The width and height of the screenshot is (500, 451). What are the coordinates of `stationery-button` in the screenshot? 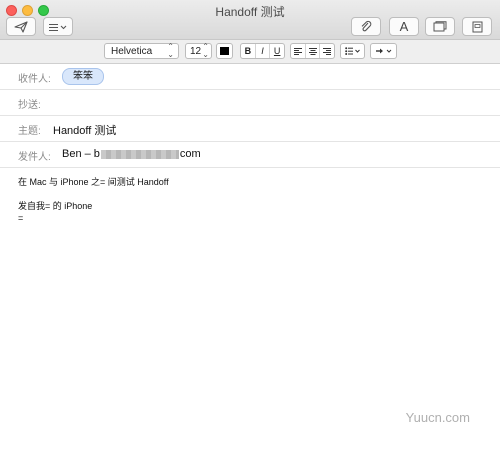 It's located at (477, 26).